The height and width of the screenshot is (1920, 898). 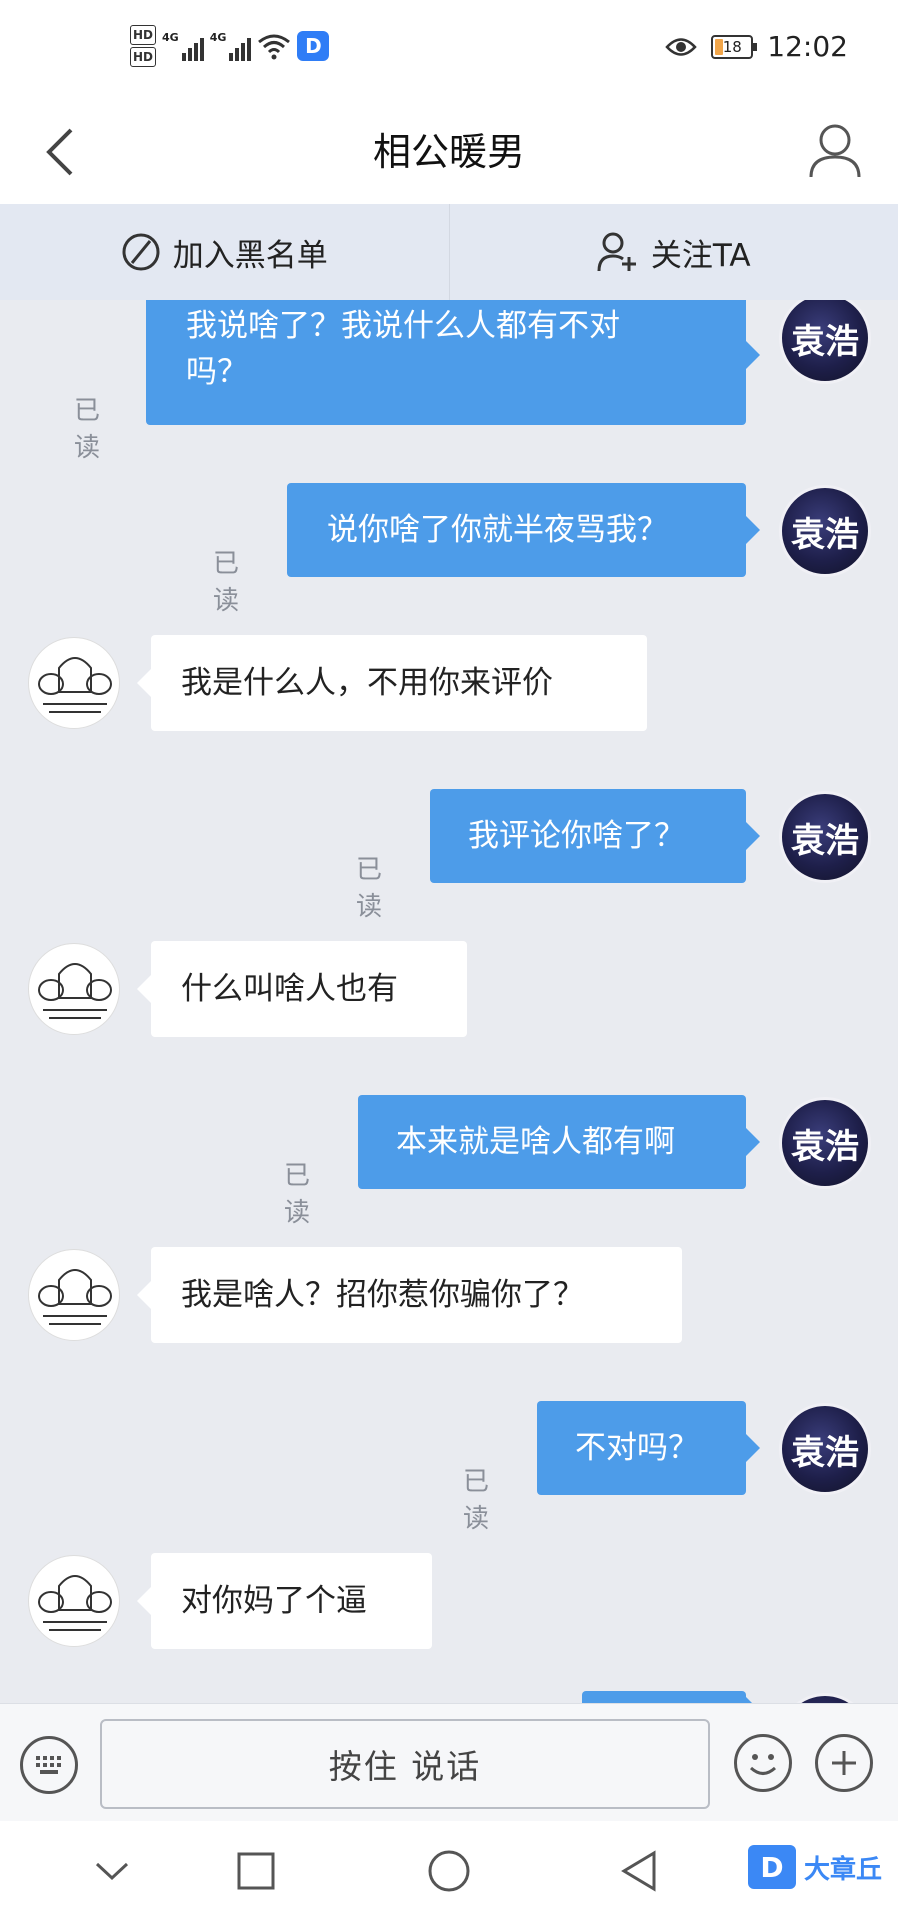 I want to click on incoming-bubble: 我是什么人，不用你来评价, so click(x=392, y=683).